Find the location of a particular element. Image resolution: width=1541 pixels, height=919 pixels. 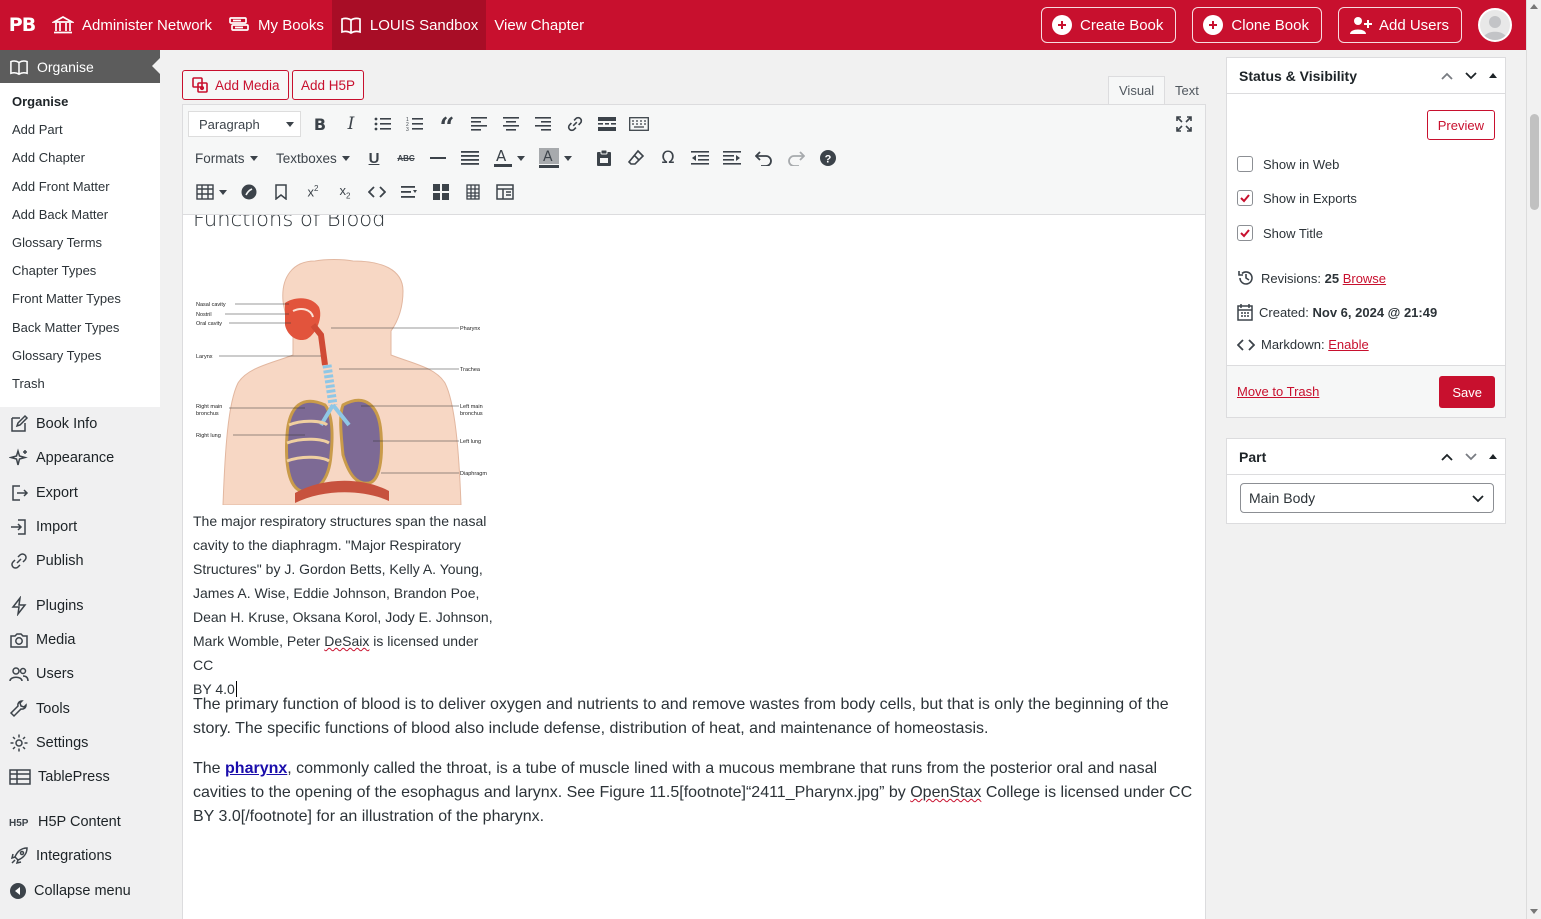

panel-header: Part is located at coordinates (1366, 457).